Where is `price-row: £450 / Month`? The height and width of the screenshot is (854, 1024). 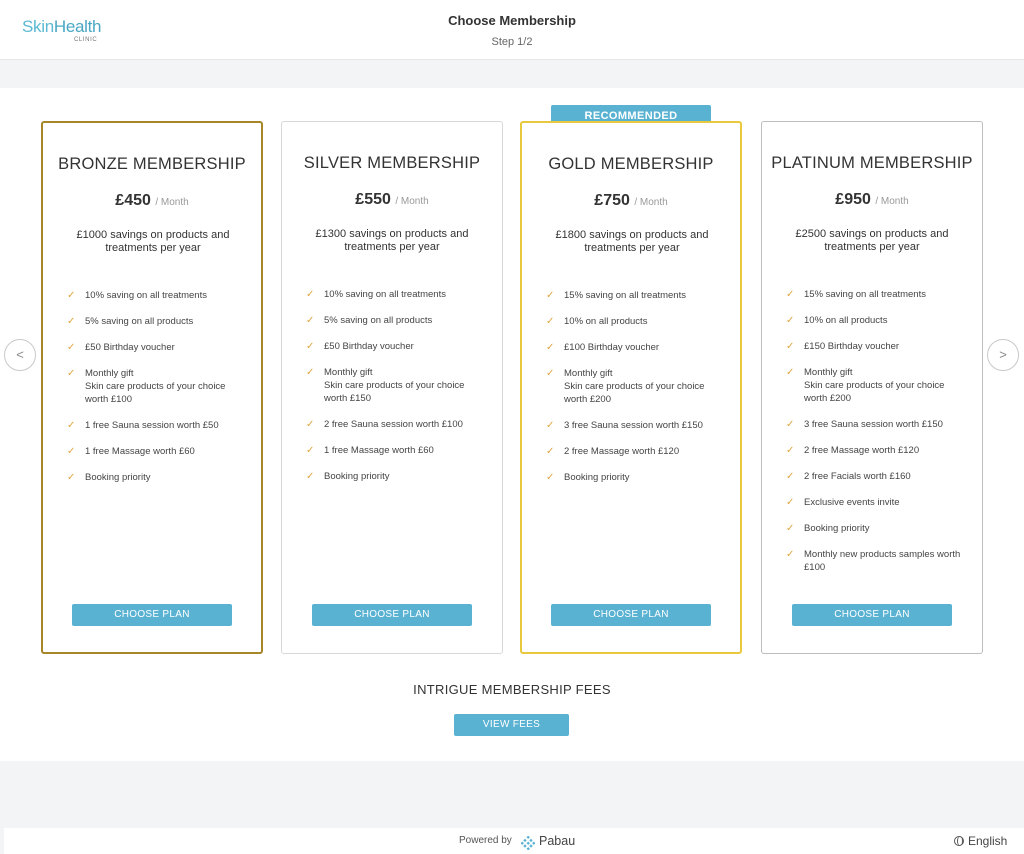 price-row: £450 / Month is located at coordinates (152, 201).